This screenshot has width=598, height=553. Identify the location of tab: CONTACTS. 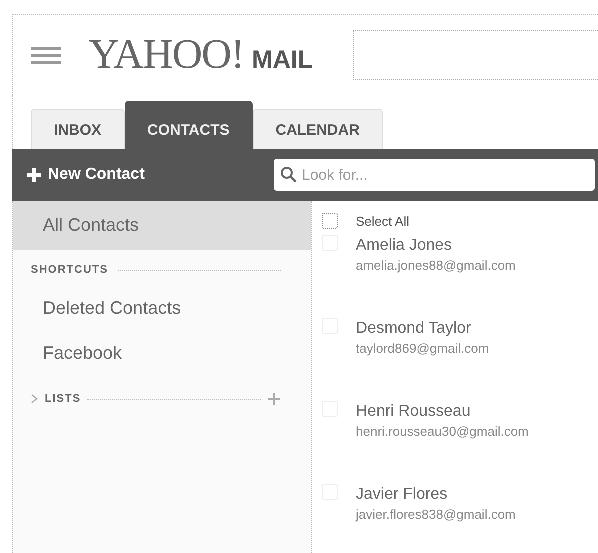
(188, 125).